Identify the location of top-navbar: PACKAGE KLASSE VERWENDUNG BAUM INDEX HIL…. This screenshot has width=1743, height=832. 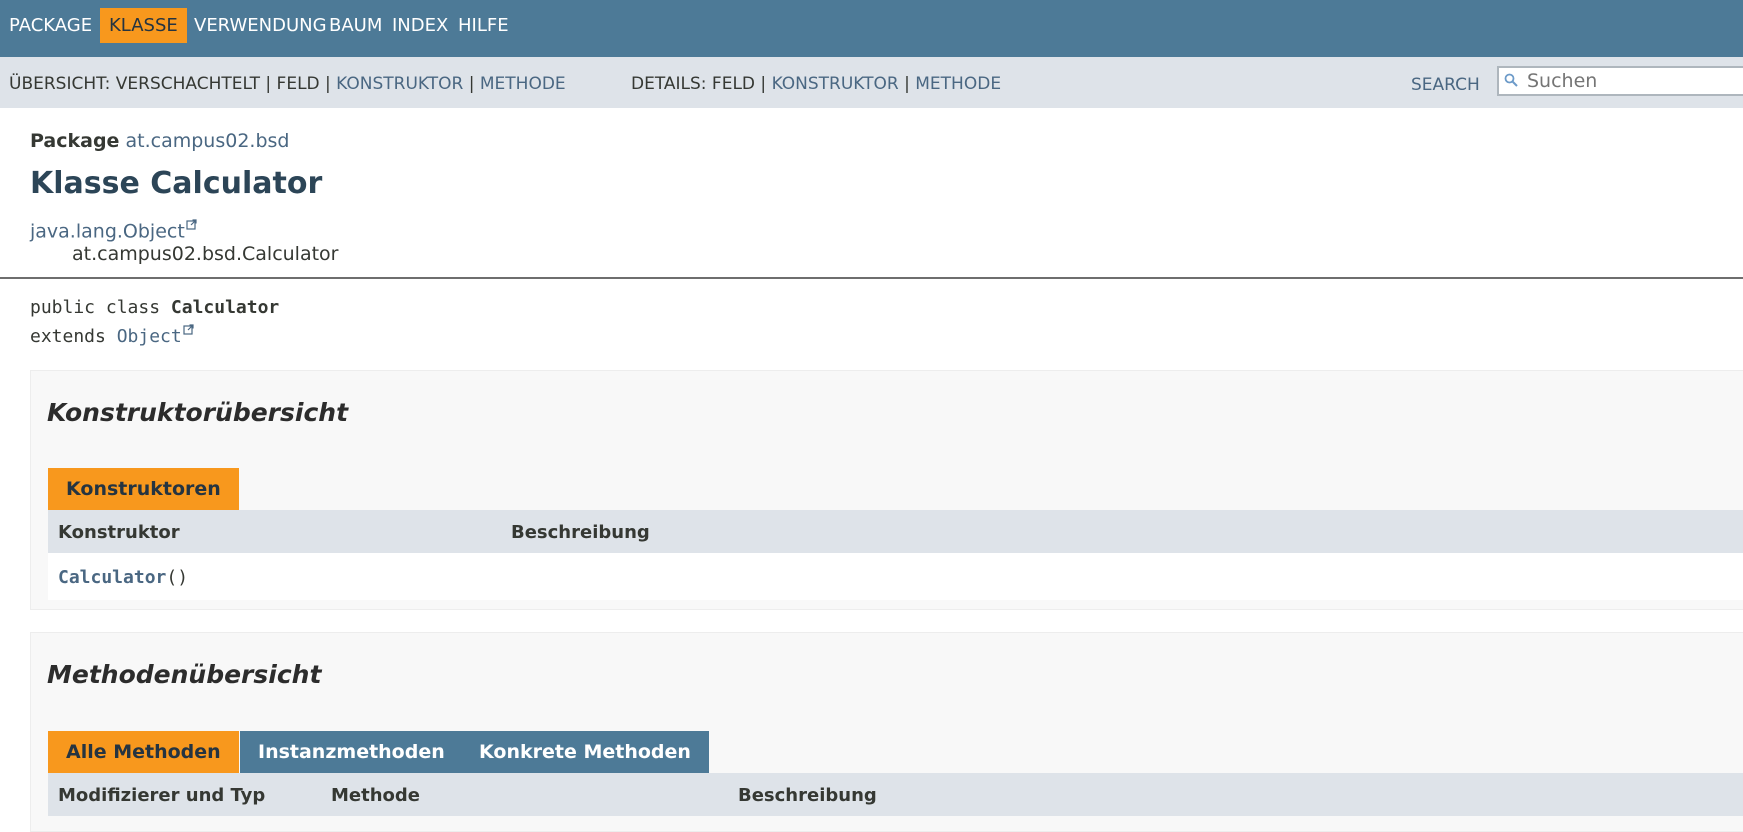
(871, 28).